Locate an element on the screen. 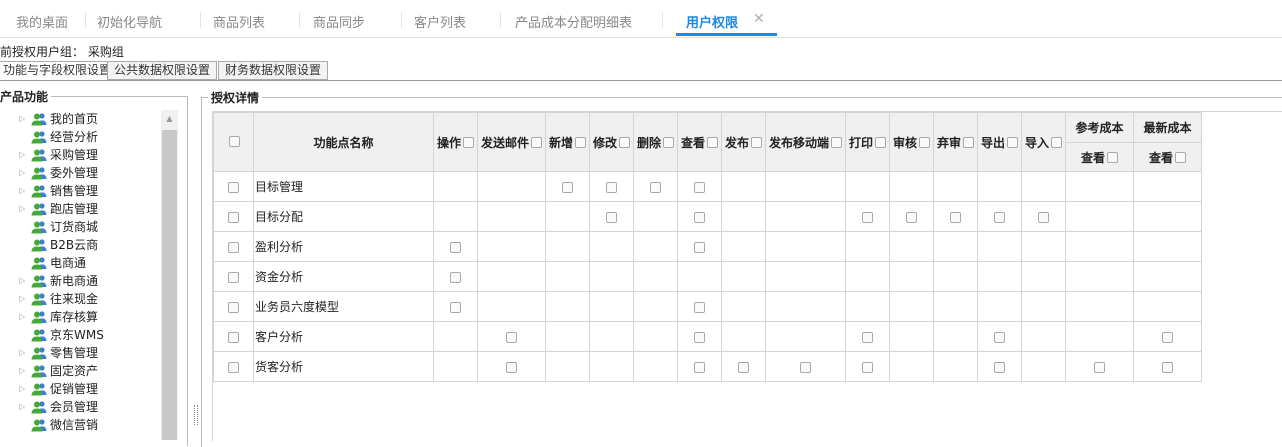 The width and height of the screenshot is (1282, 447). subtab-public-data: 公共数据权限设置 is located at coordinates (162, 70).